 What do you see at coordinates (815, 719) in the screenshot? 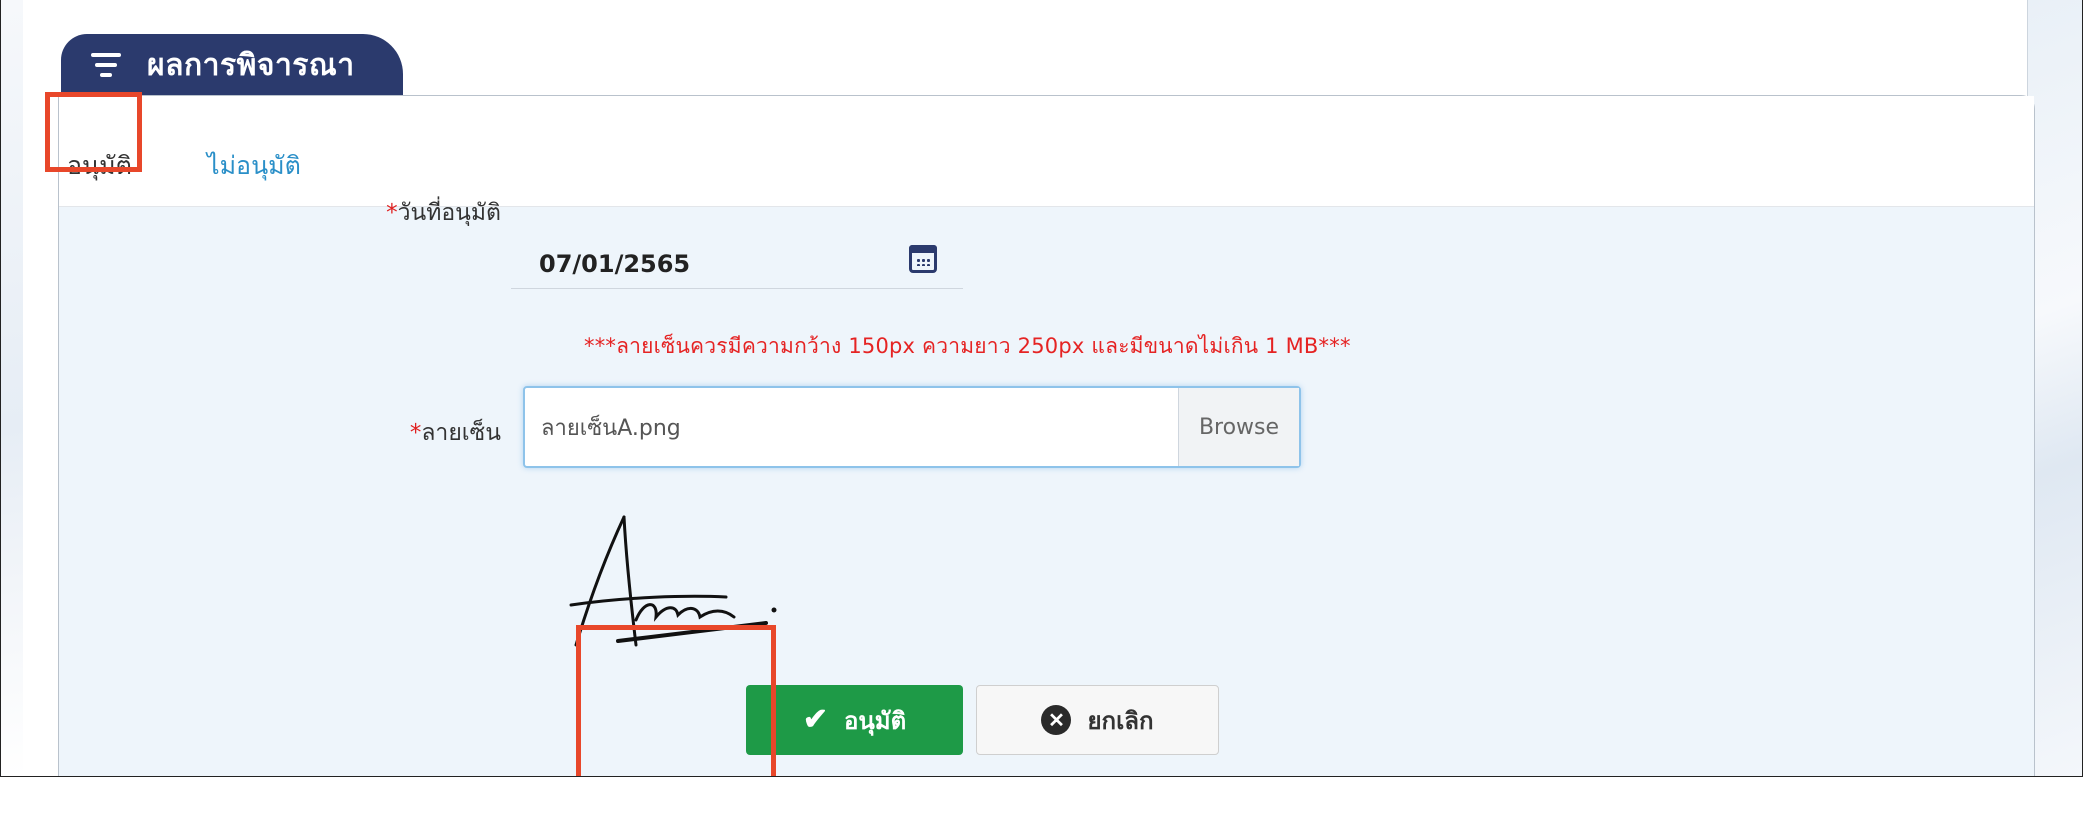
I see `check-icon: ✔` at bounding box center [815, 719].